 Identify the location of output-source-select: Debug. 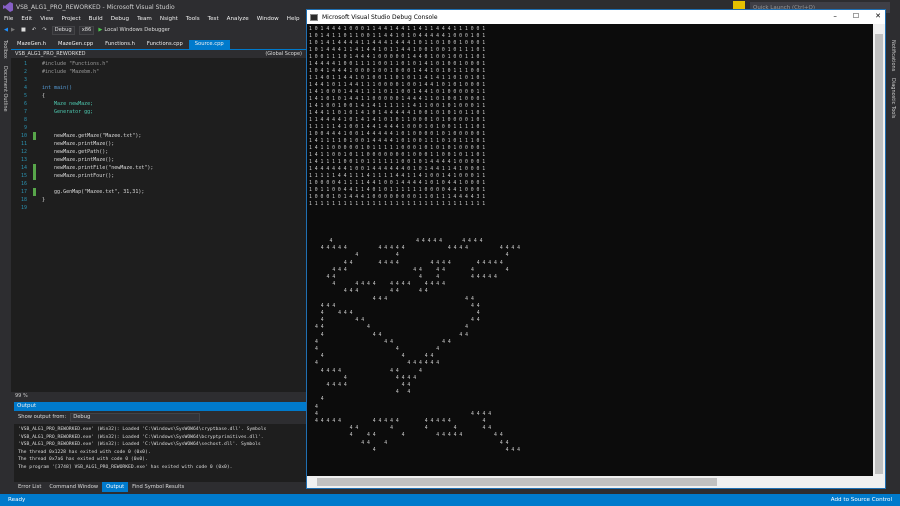
(135, 417).